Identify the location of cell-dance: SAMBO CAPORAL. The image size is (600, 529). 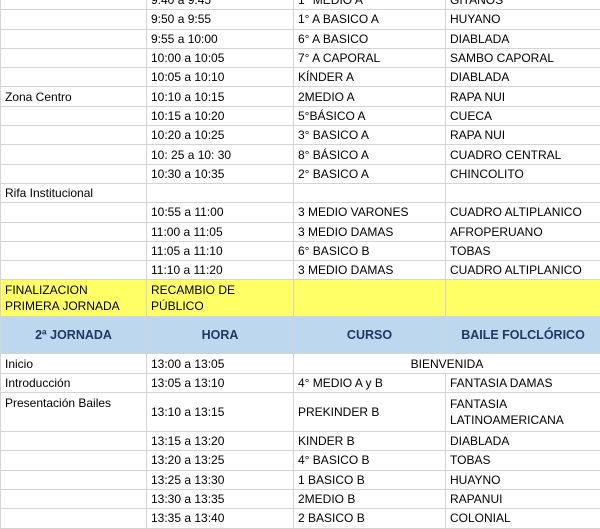
(523, 57).